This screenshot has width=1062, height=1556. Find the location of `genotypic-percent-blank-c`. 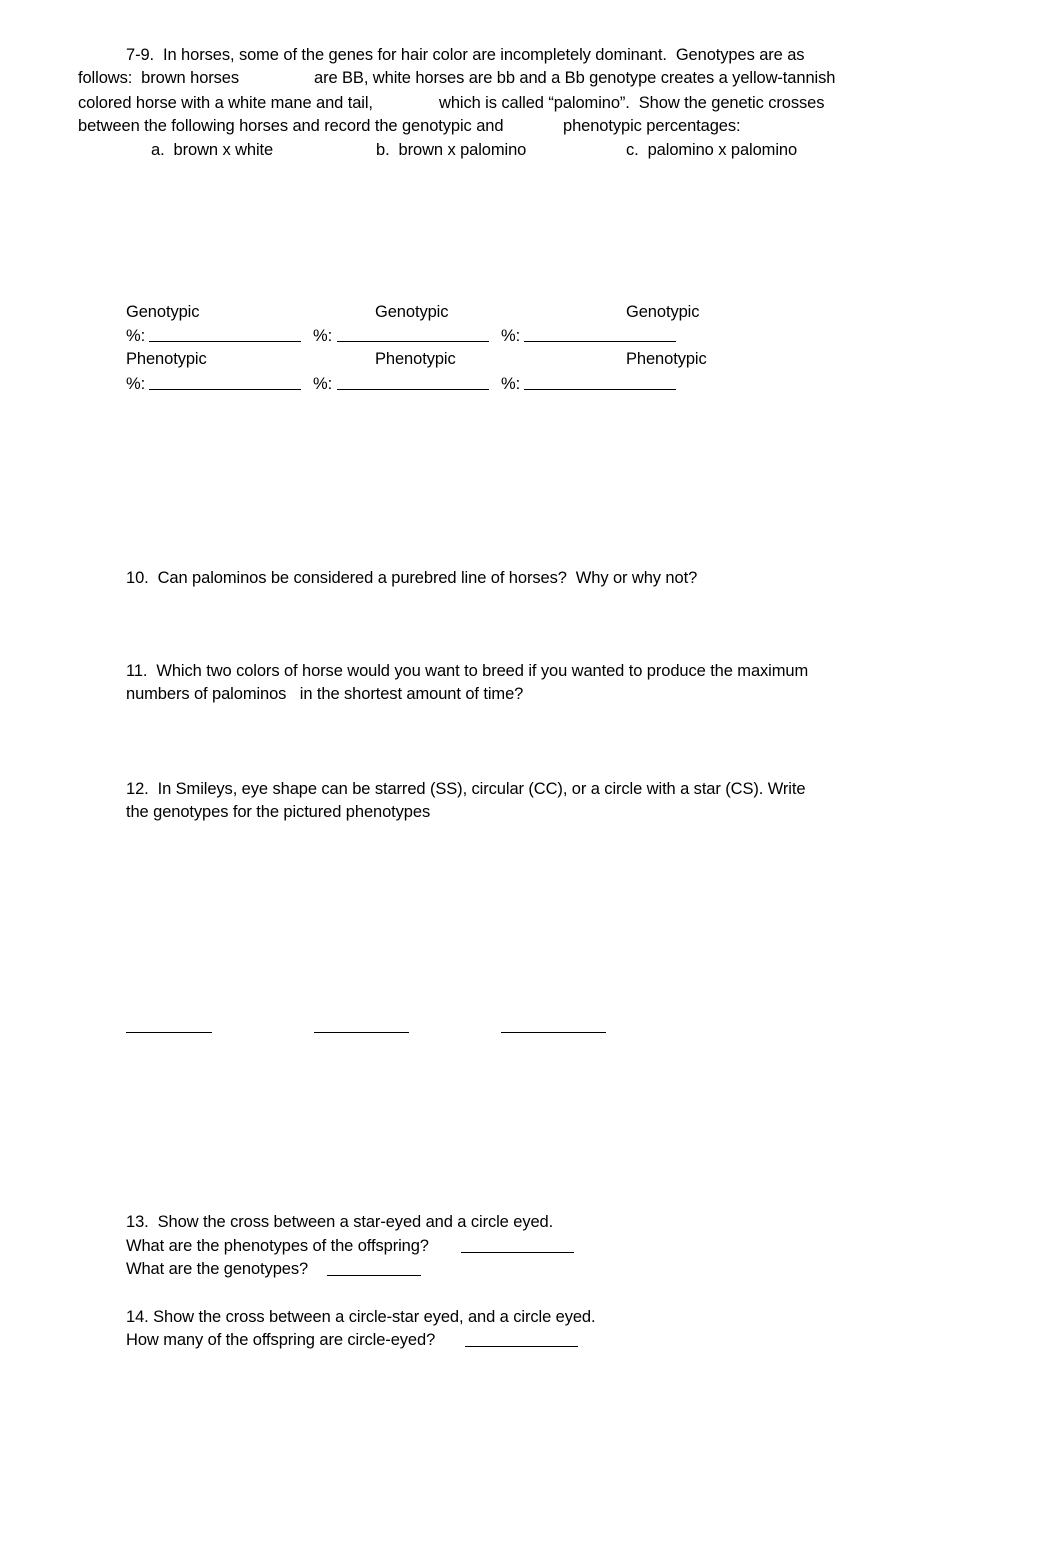

genotypic-percent-blank-c is located at coordinates (600, 341).